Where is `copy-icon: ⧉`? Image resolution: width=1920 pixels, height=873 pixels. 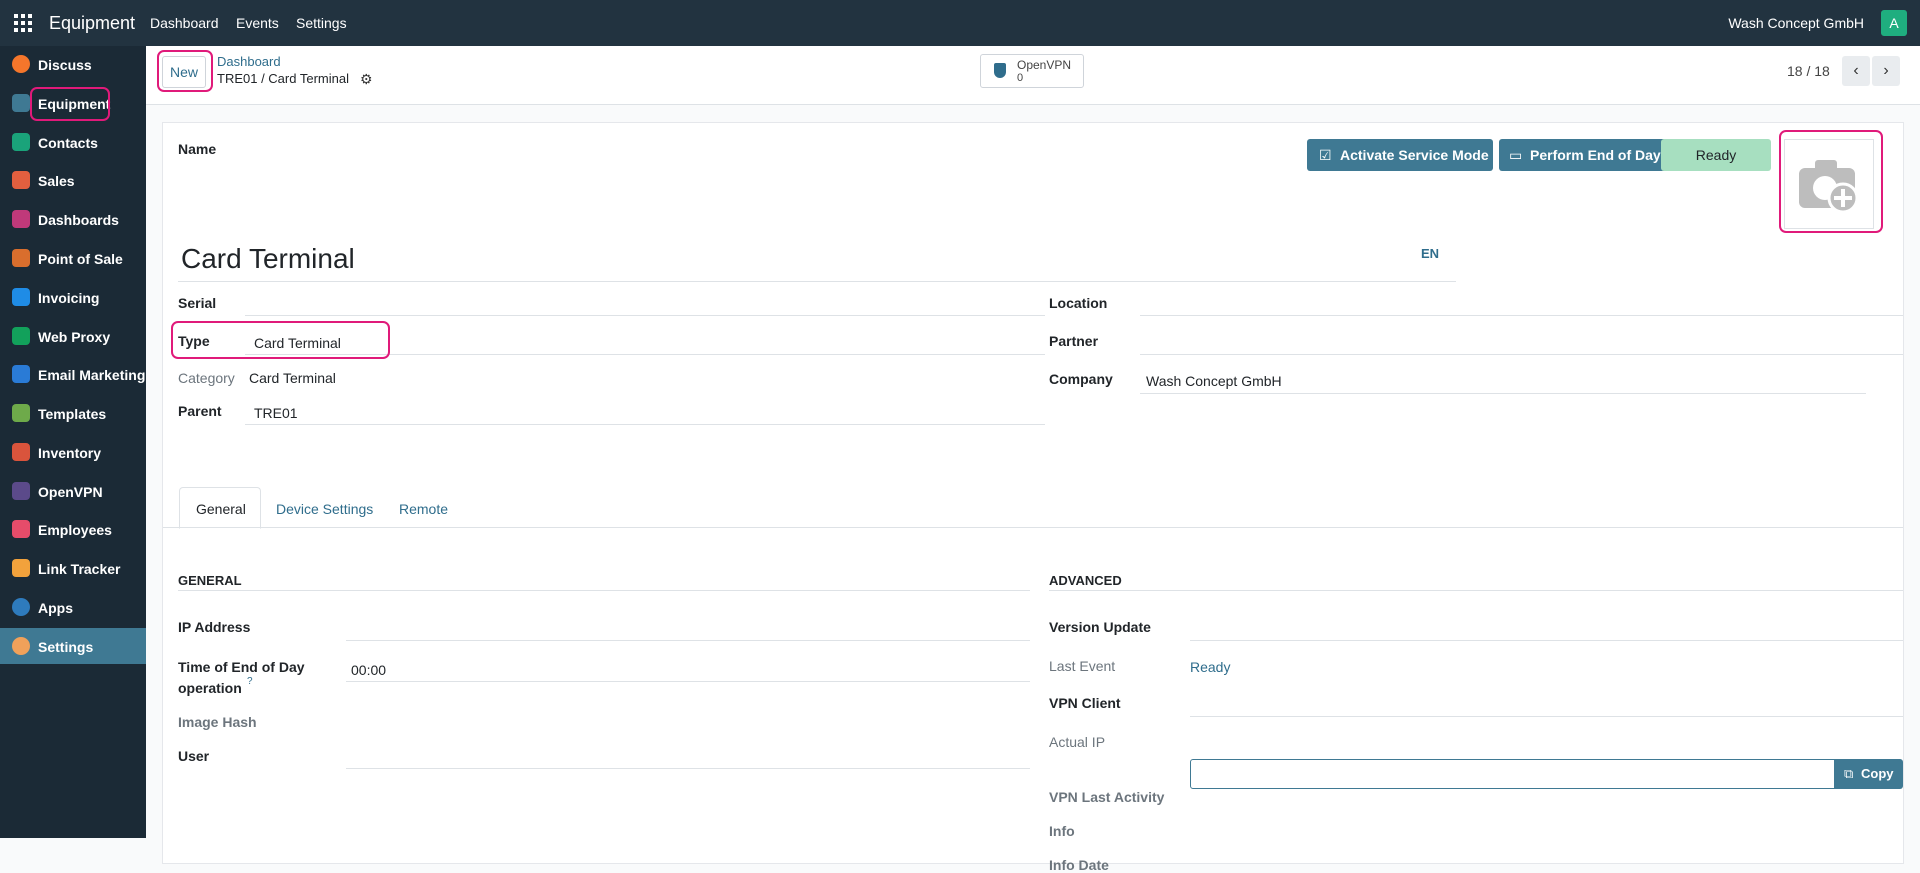 copy-icon: ⧉ is located at coordinates (1849, 773).